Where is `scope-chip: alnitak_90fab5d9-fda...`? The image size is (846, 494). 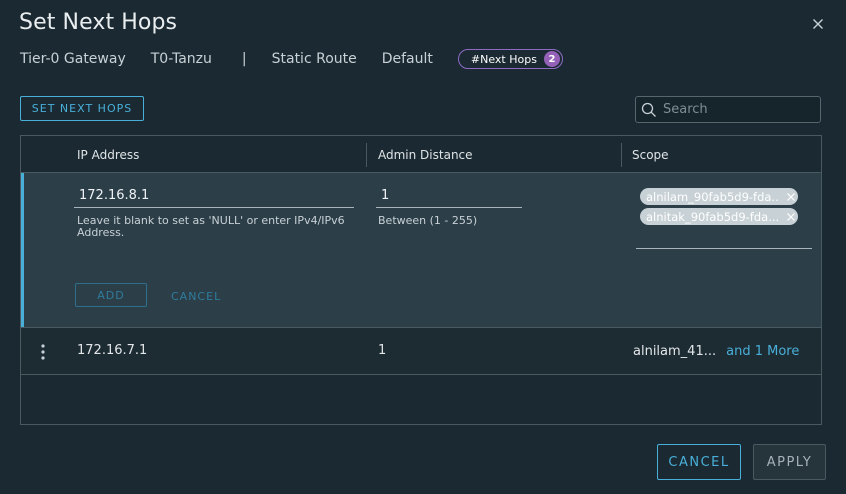 scope-chip: alnitak_90fab5d9-fda... is located at coordinates (719, 216).